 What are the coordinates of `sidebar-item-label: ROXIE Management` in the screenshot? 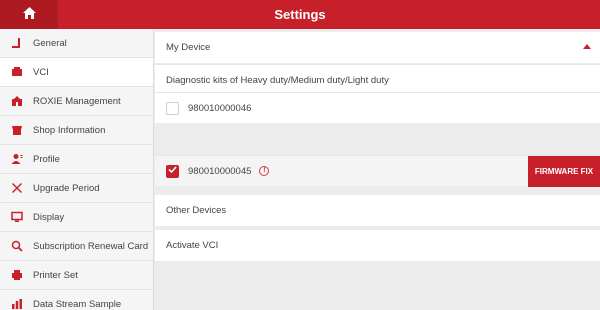 It's located at (77, 101).